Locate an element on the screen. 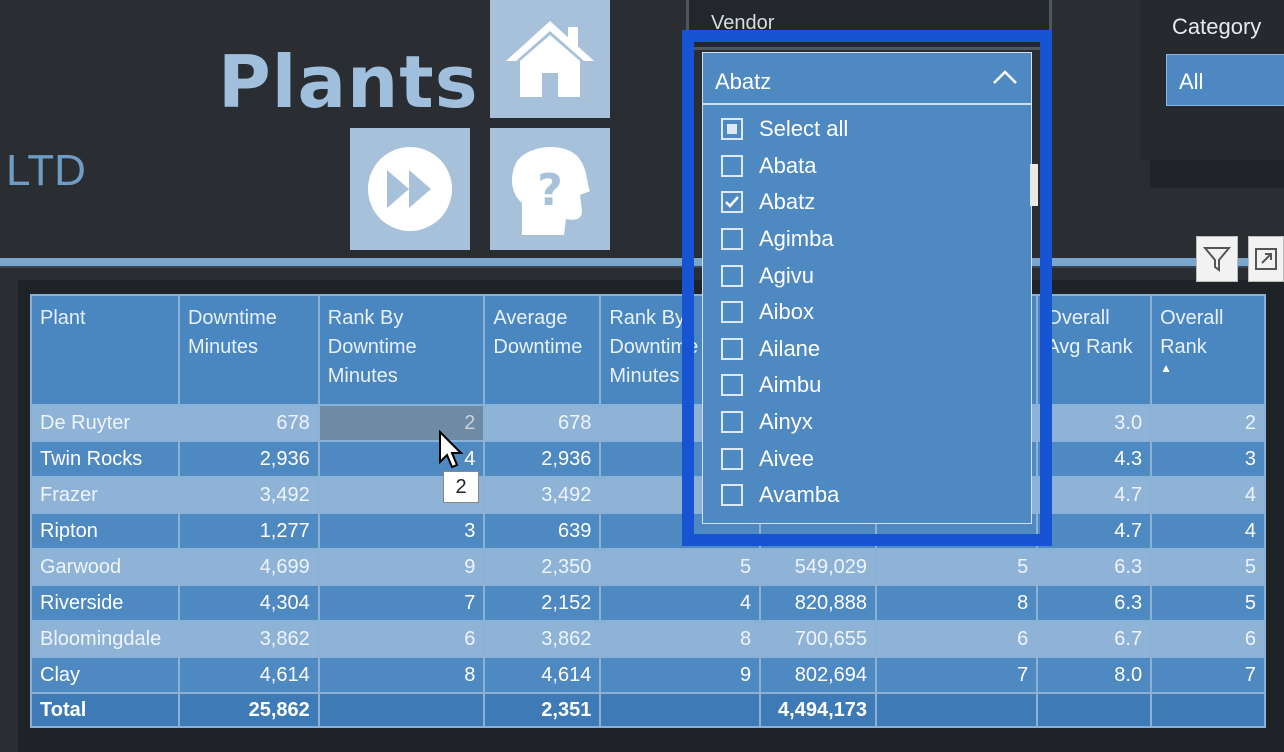  plant-name-cell: Bloomingdale is located at coordinates (105, 639).